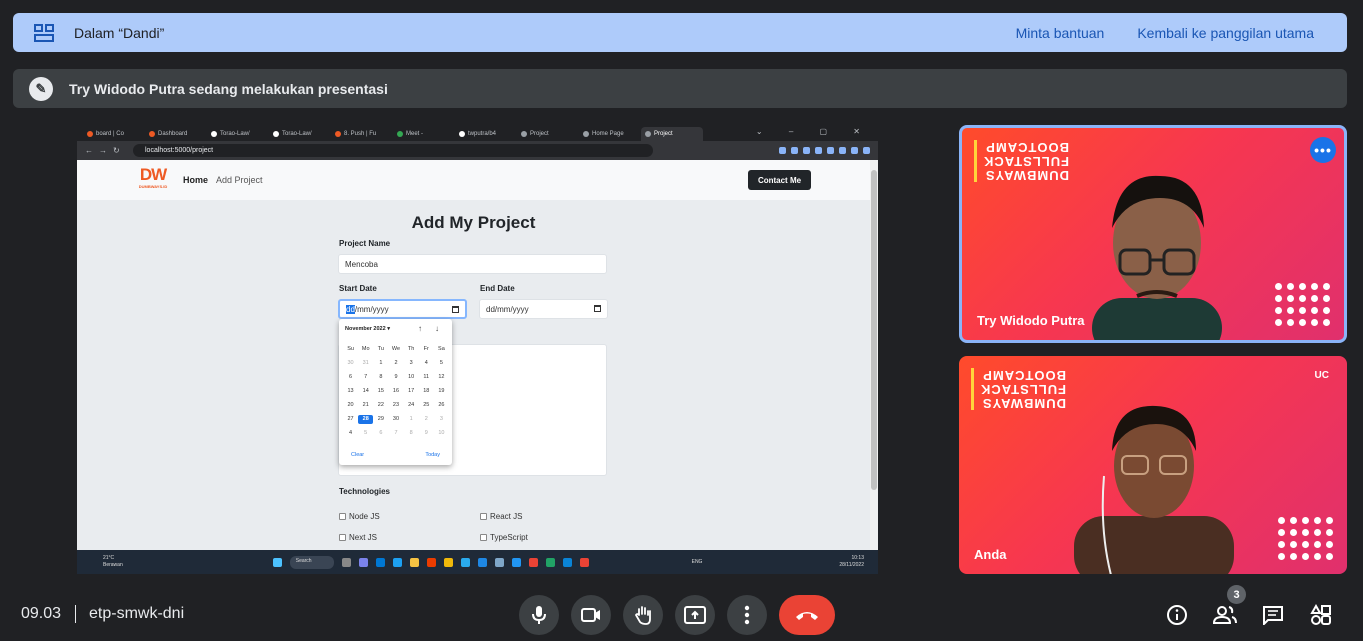  What do you see at coordinates (1153, 465) in the screenshot?
I see `participant-tile-self: DUMBWAYS FULLSTACK BOOTCAMP UC Anda` at bounding box center [1153, 465].